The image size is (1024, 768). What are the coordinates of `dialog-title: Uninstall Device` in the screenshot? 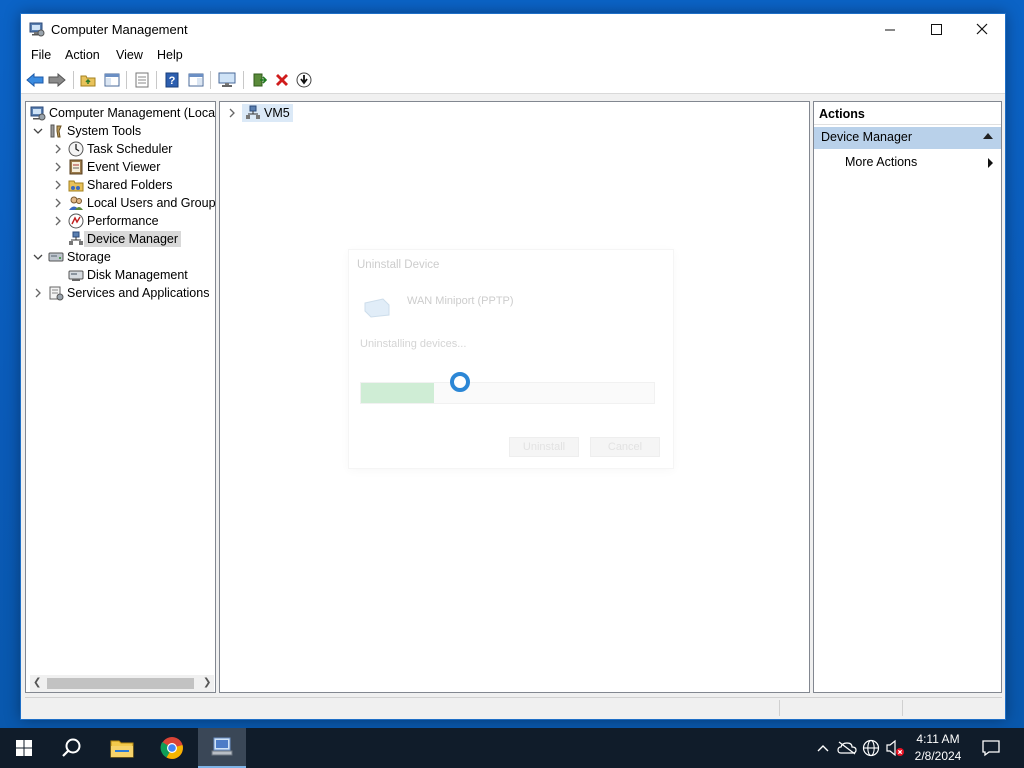 It's located at (398, 265).